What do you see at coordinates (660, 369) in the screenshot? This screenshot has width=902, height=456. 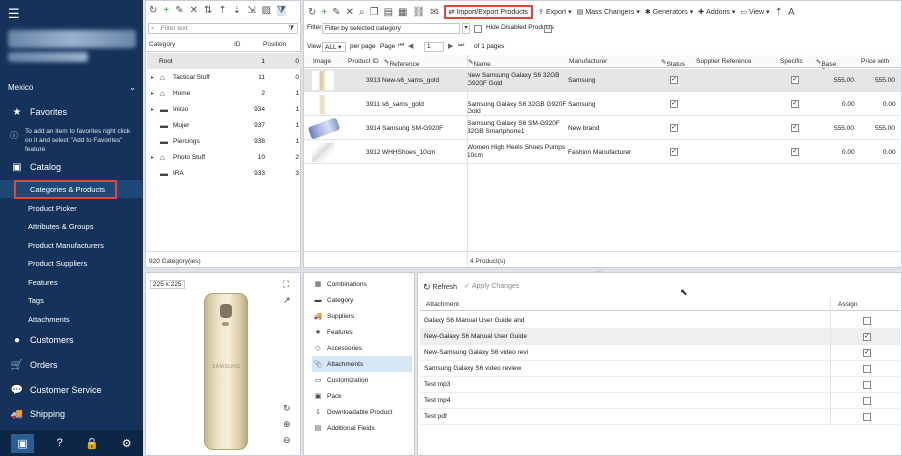 I see `attachment-row: Samsung Galaxy S6 video review` at bounding box center [660, 369].